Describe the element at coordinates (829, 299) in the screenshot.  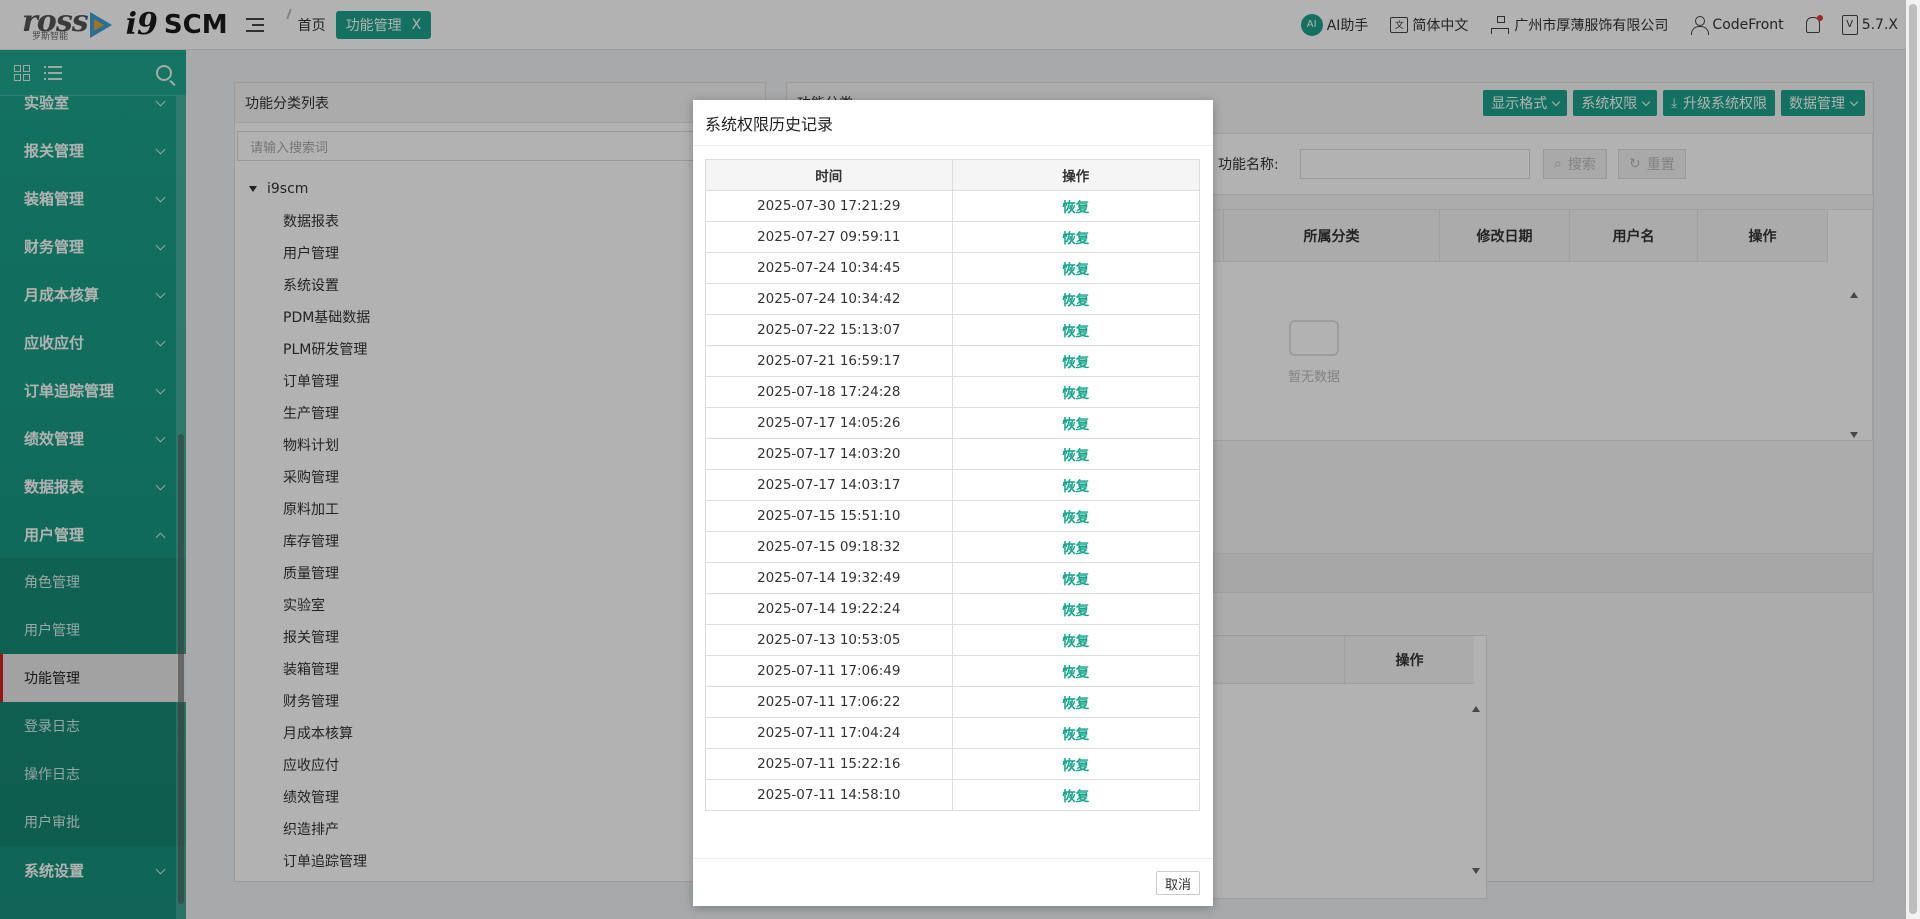
I see `history-time: 2025-07-24 10:34:42` at that location.